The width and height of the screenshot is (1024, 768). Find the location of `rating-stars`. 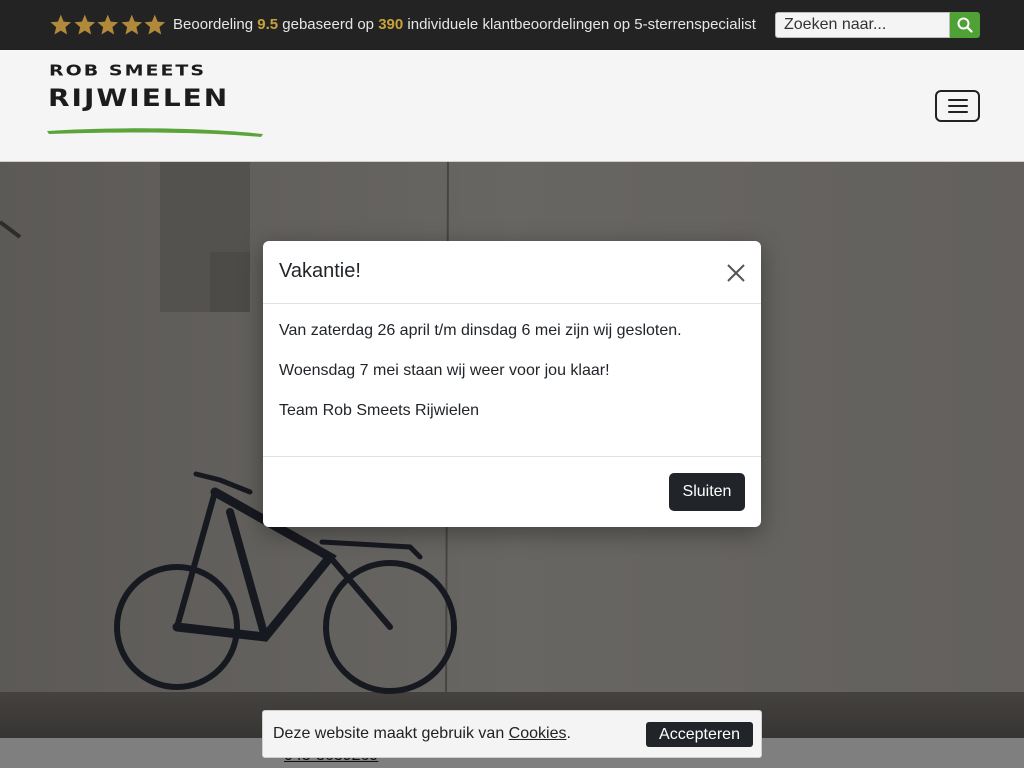

rating-stars is located at coordinates (108, 25).